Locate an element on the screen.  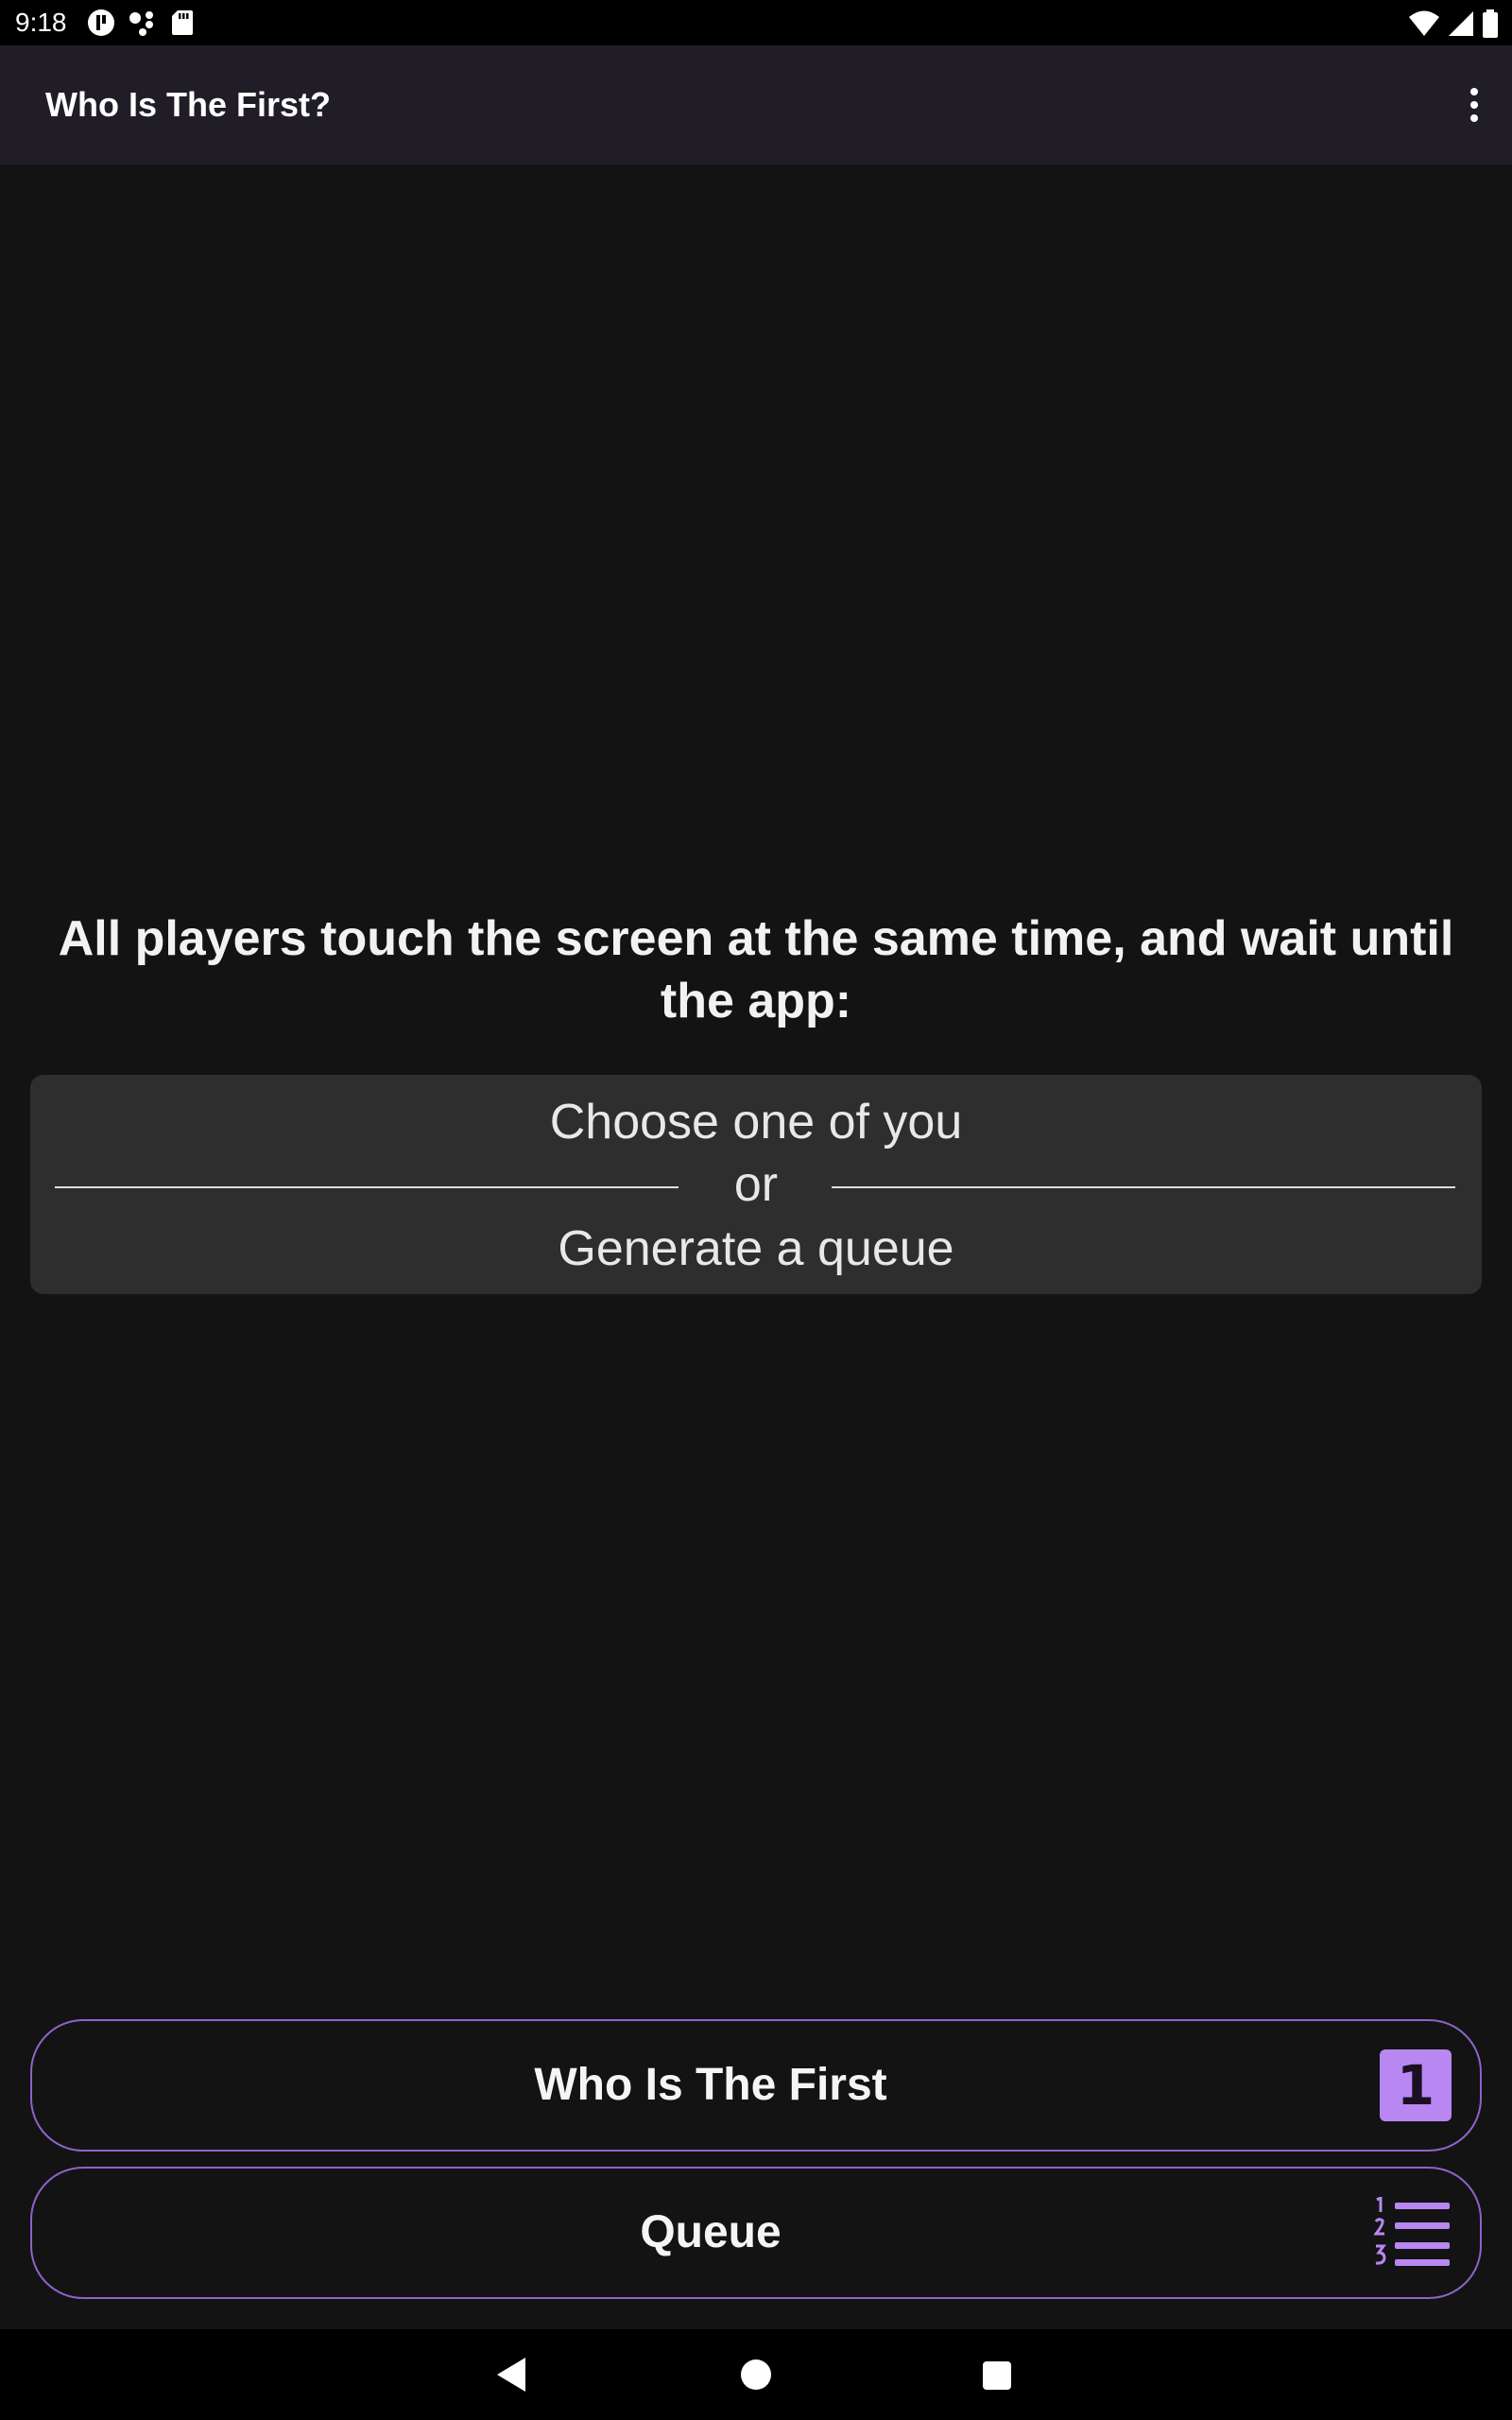
status-icons-left is located at coordinates (141, 26).